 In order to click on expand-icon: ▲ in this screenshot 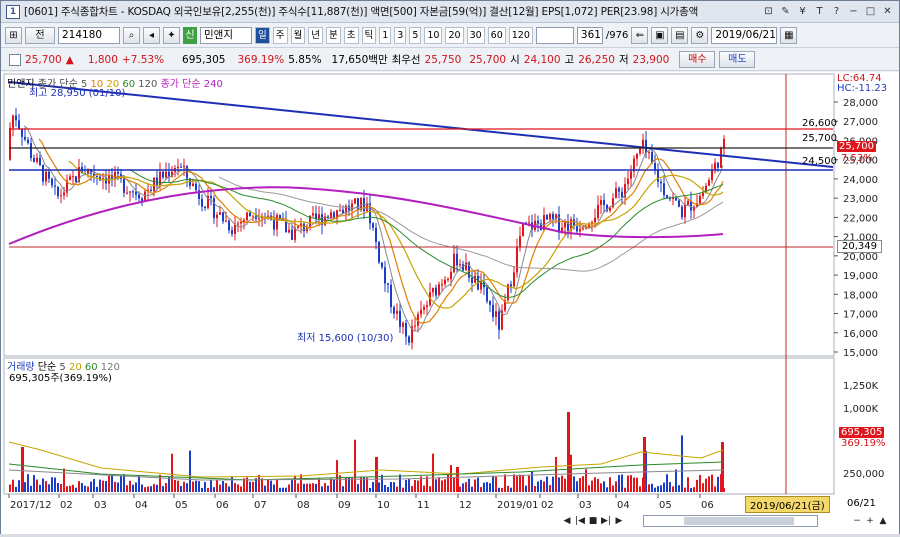, I will do `click(883, 521)`.